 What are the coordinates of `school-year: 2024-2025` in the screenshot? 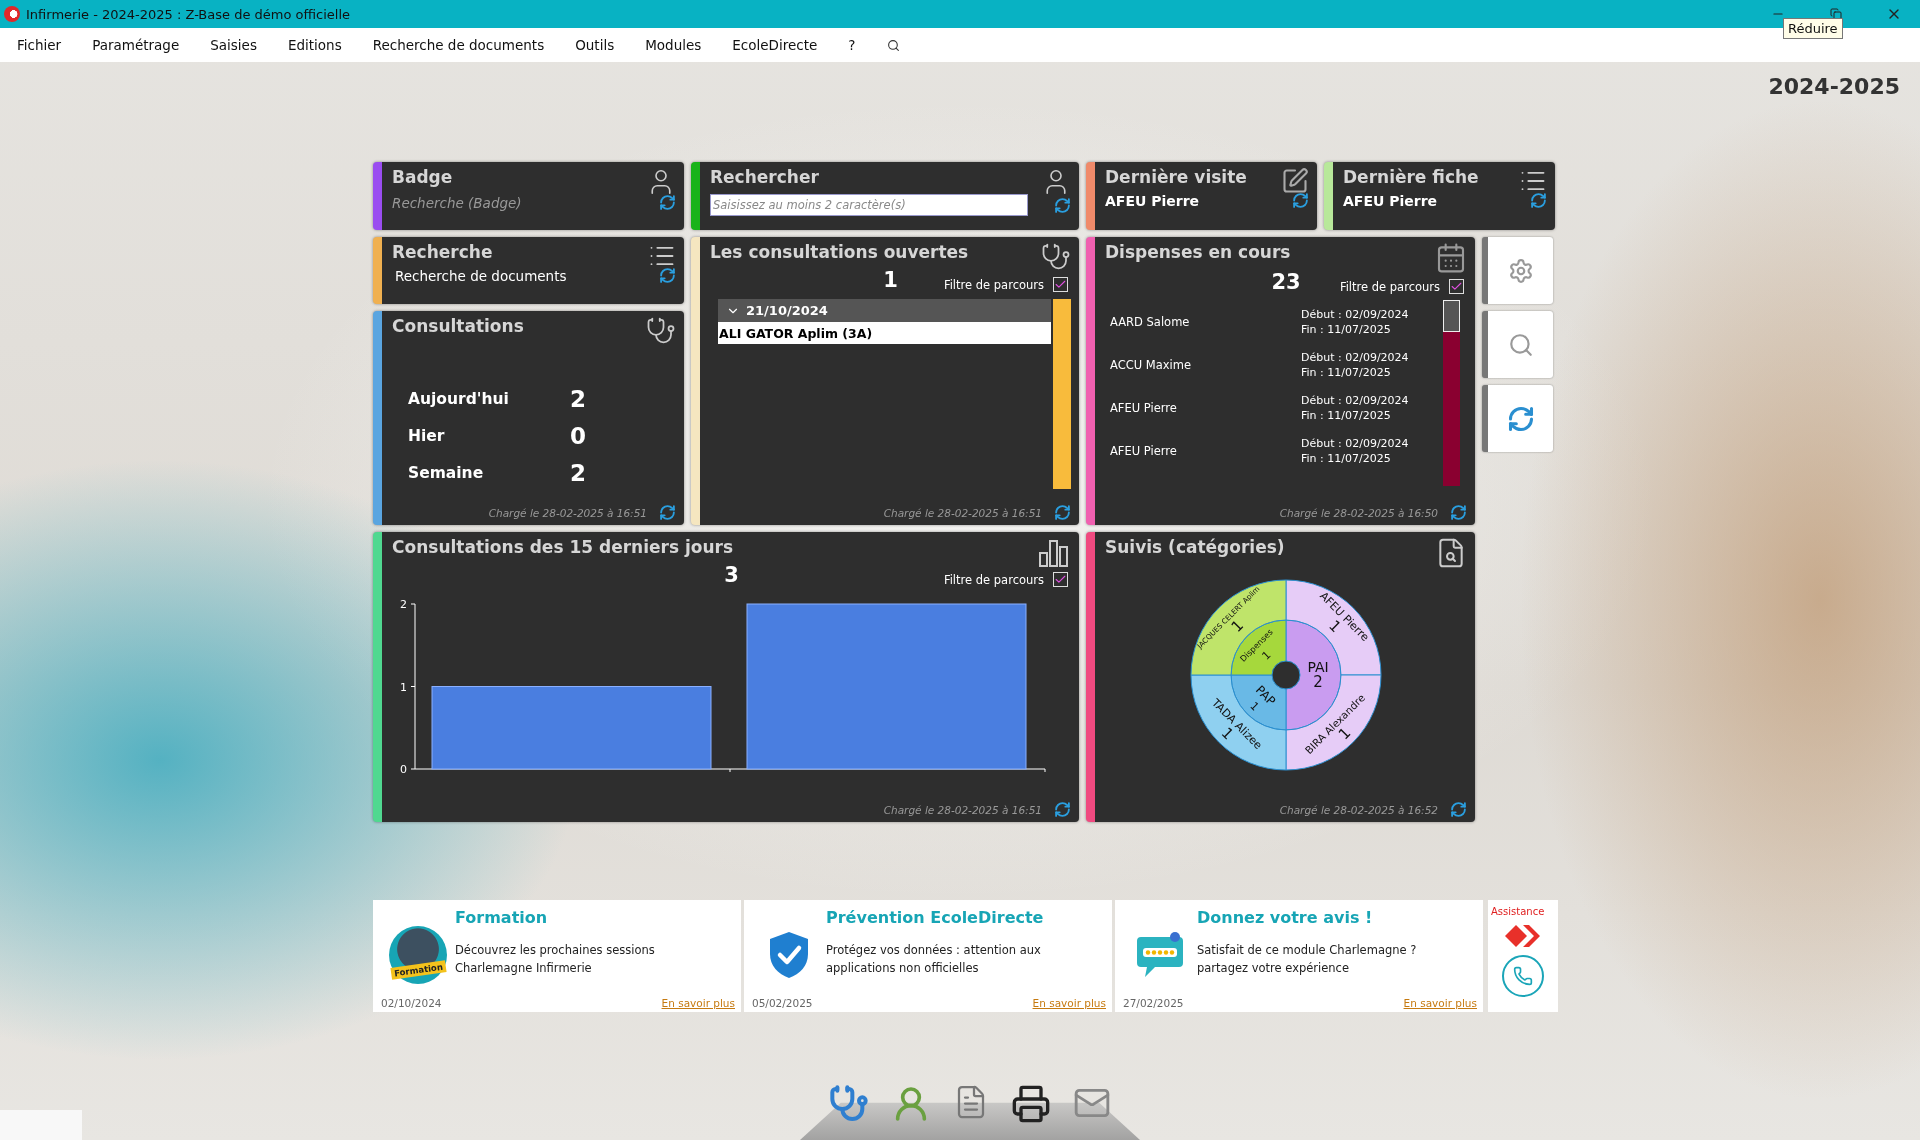 It's located at (1834, 87).